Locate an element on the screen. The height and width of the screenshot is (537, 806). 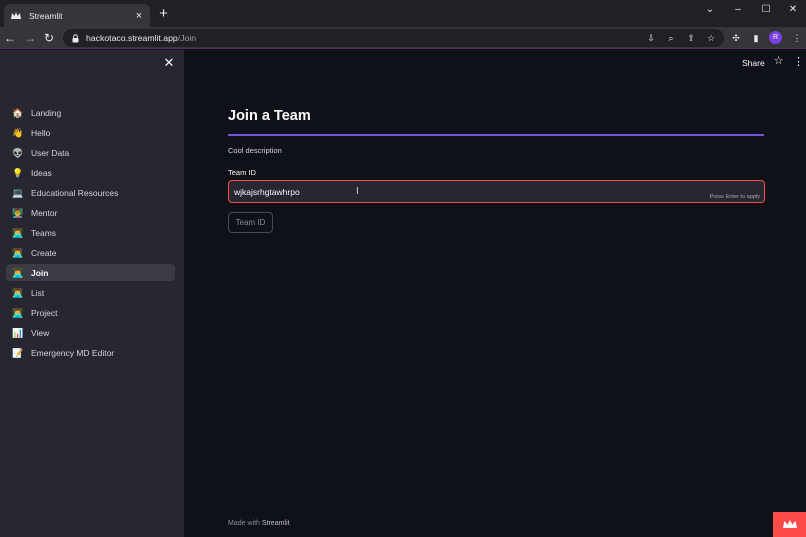
sidebar-item-mentor: 👨‍🏫 Mentor is located at coordinates (90, 212).